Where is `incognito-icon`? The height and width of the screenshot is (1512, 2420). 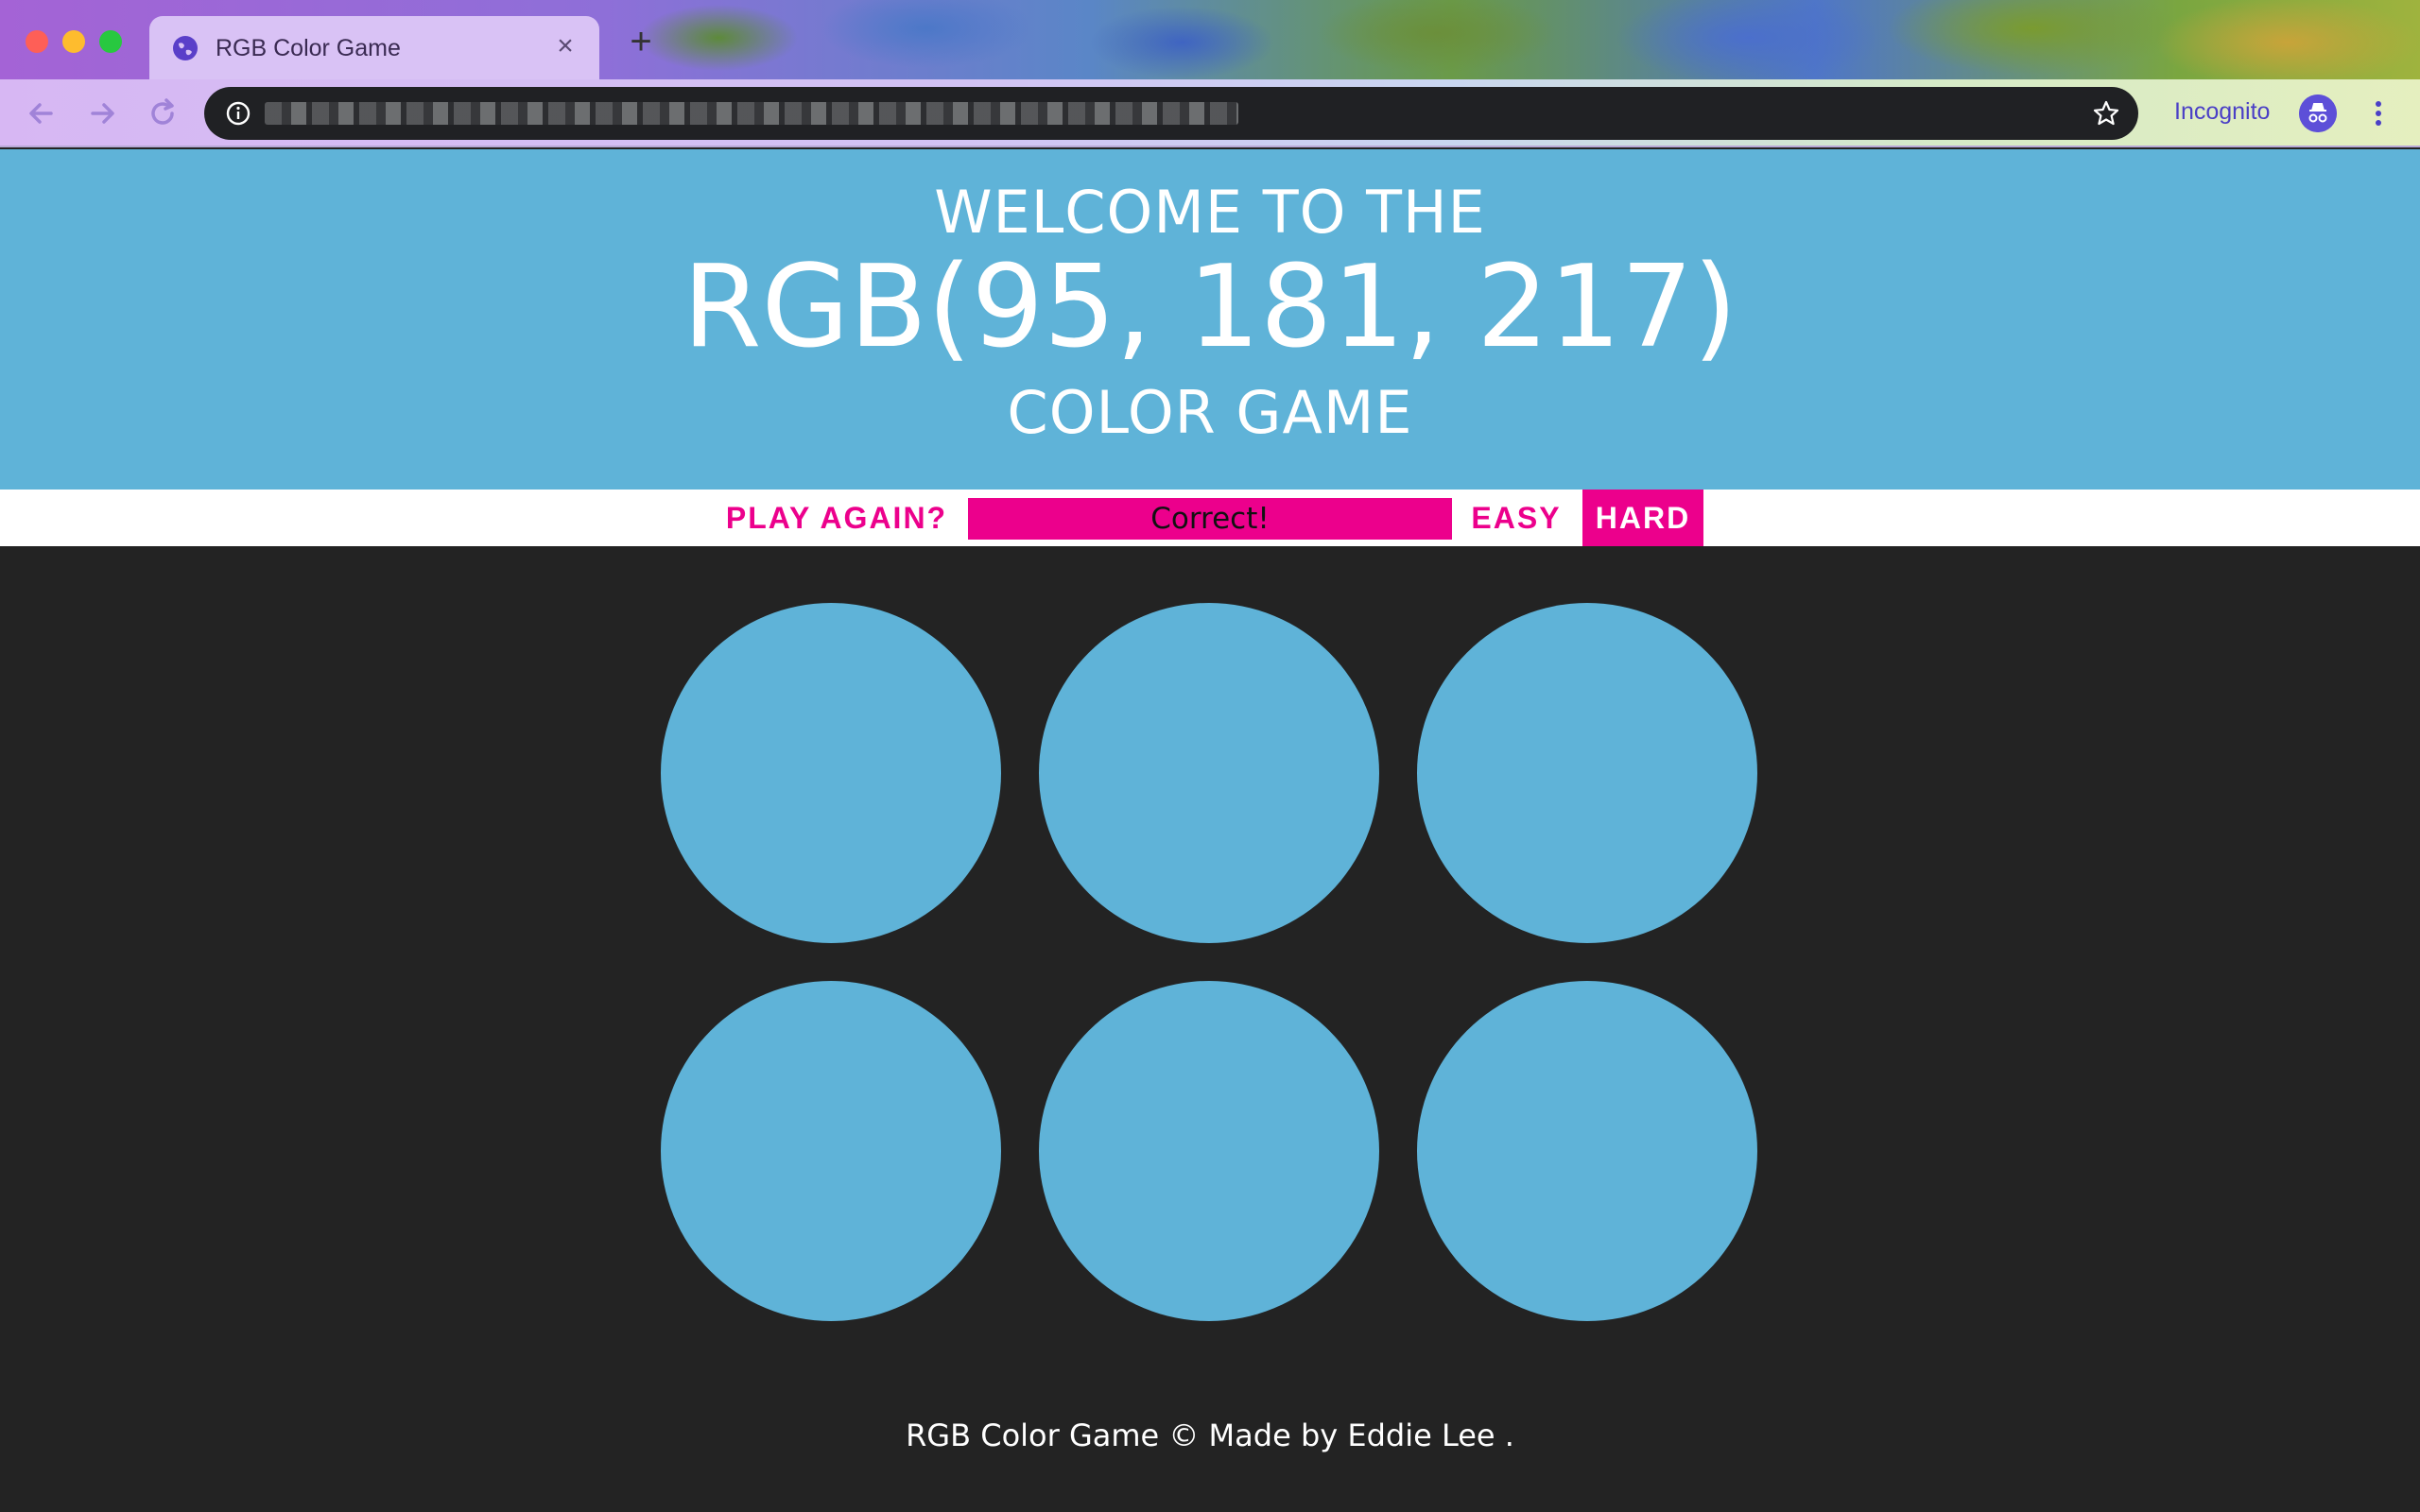
incognito-icon is located at coordinates (2318, 113).